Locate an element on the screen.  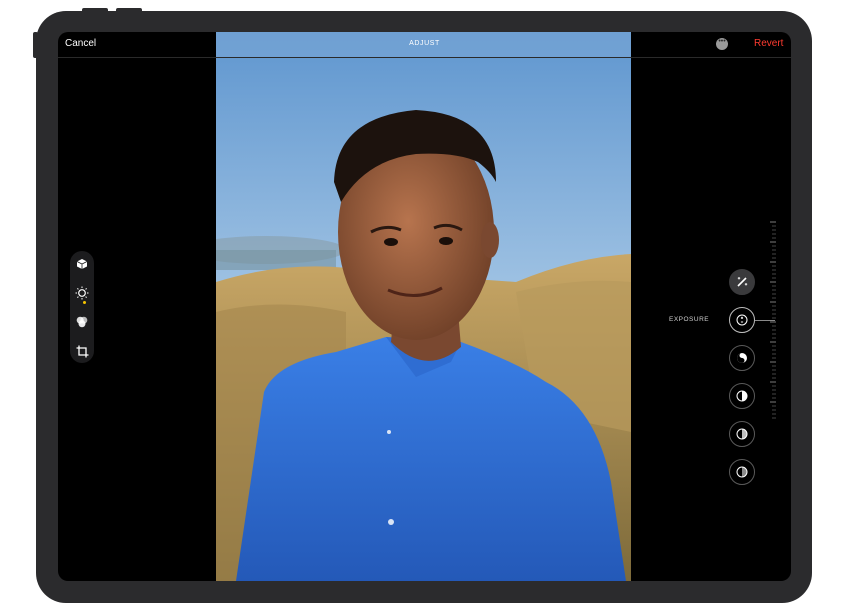
shadows-icon is located at coordinates (742, 434).